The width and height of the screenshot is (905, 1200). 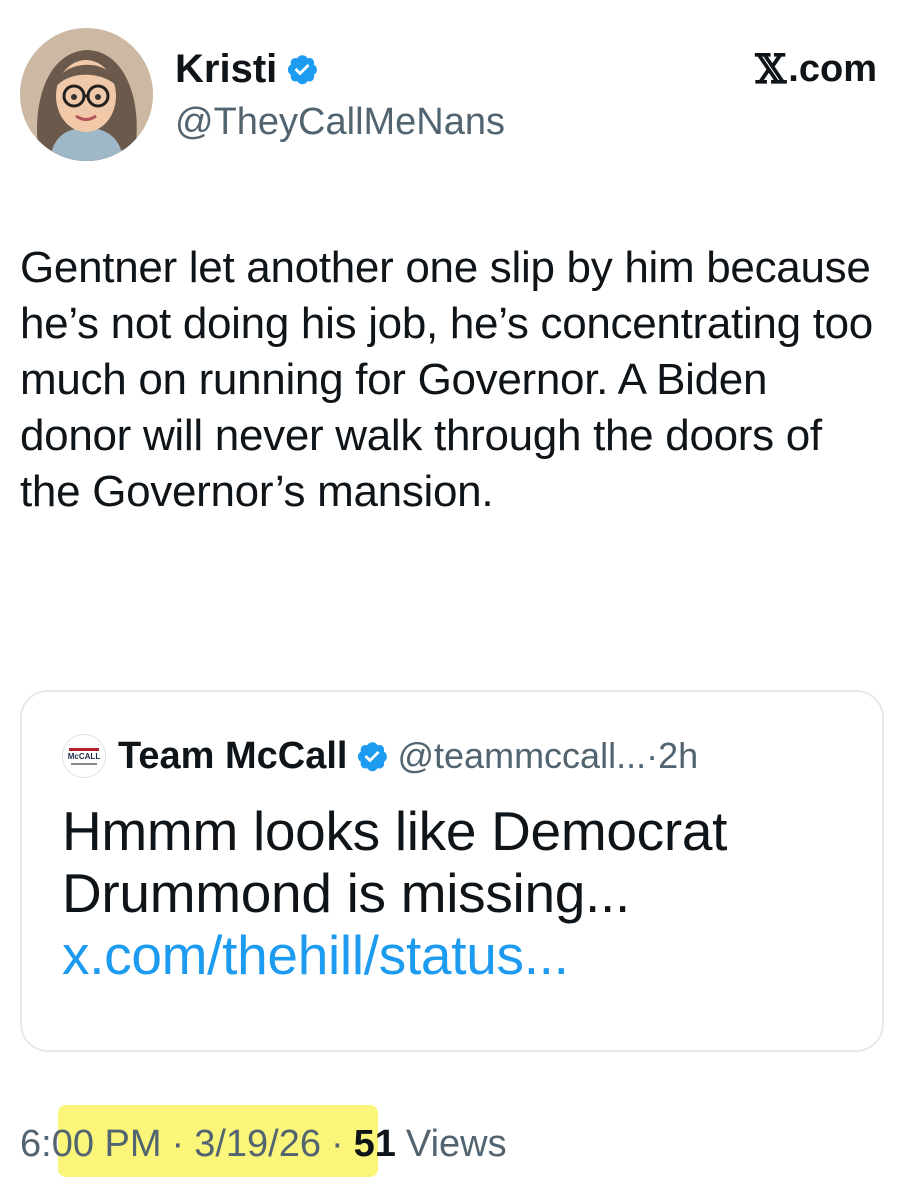 I want to click on x-logo-icon: 𝕏, so click(x=771, y=69).